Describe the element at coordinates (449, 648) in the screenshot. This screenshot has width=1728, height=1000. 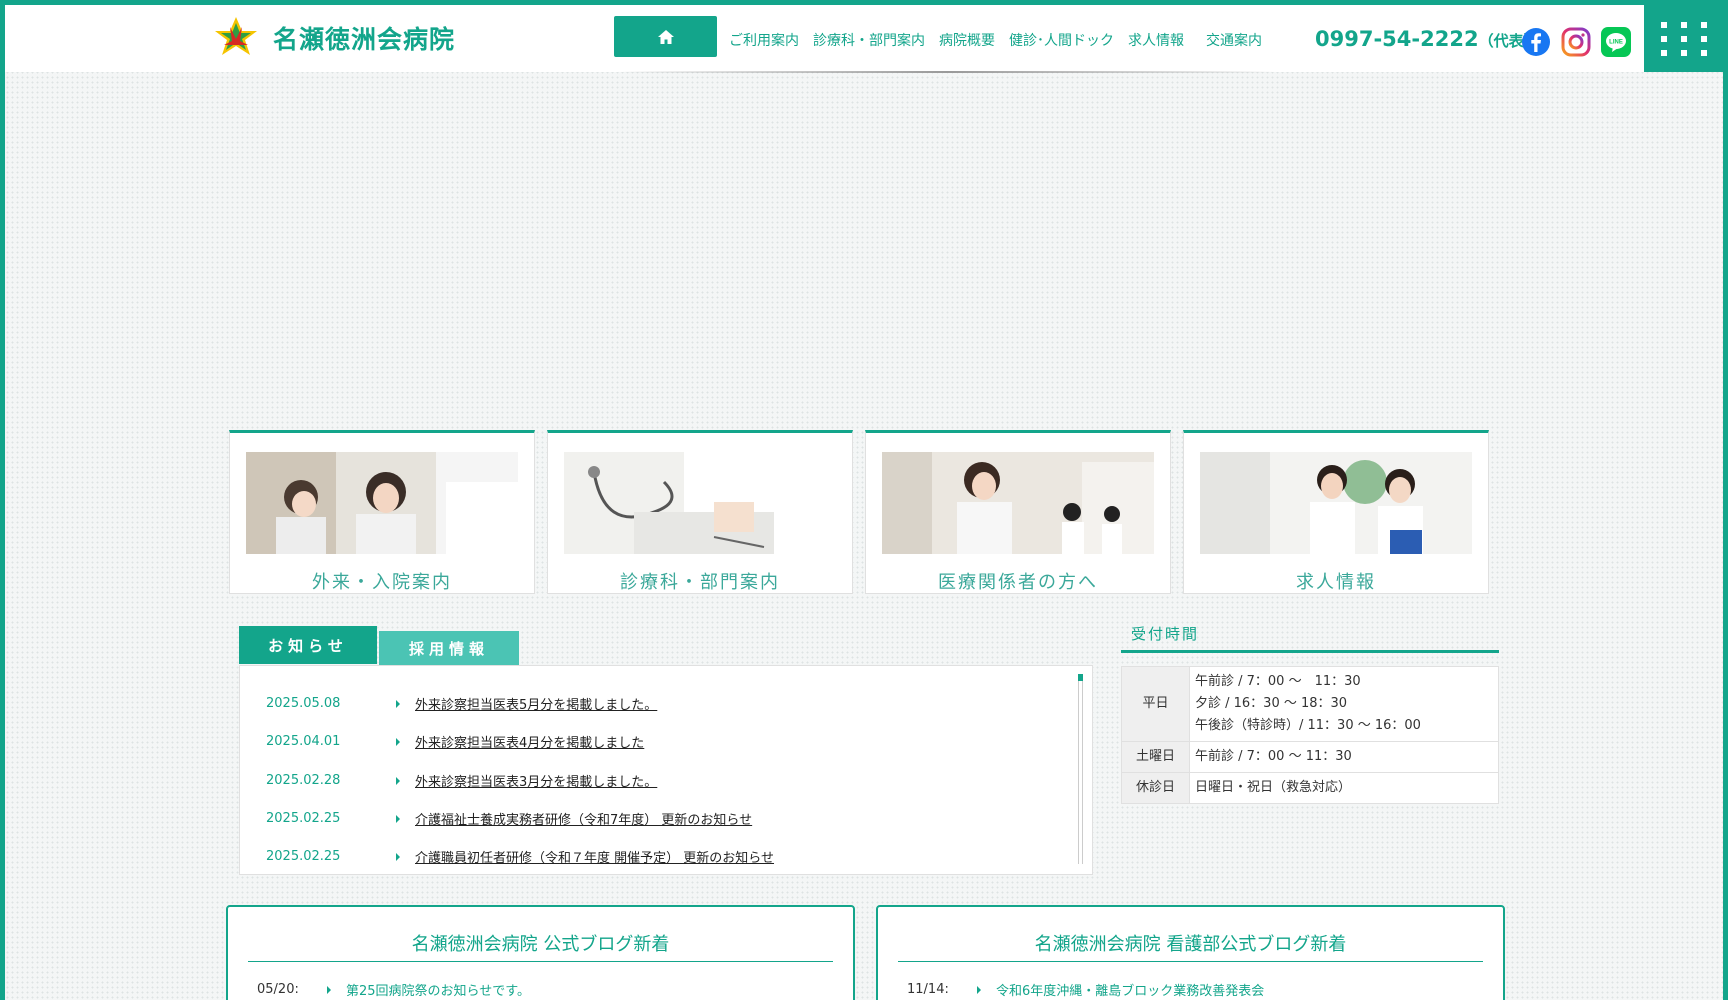
I see `tab-recruit-info: 採用情報` at that location.